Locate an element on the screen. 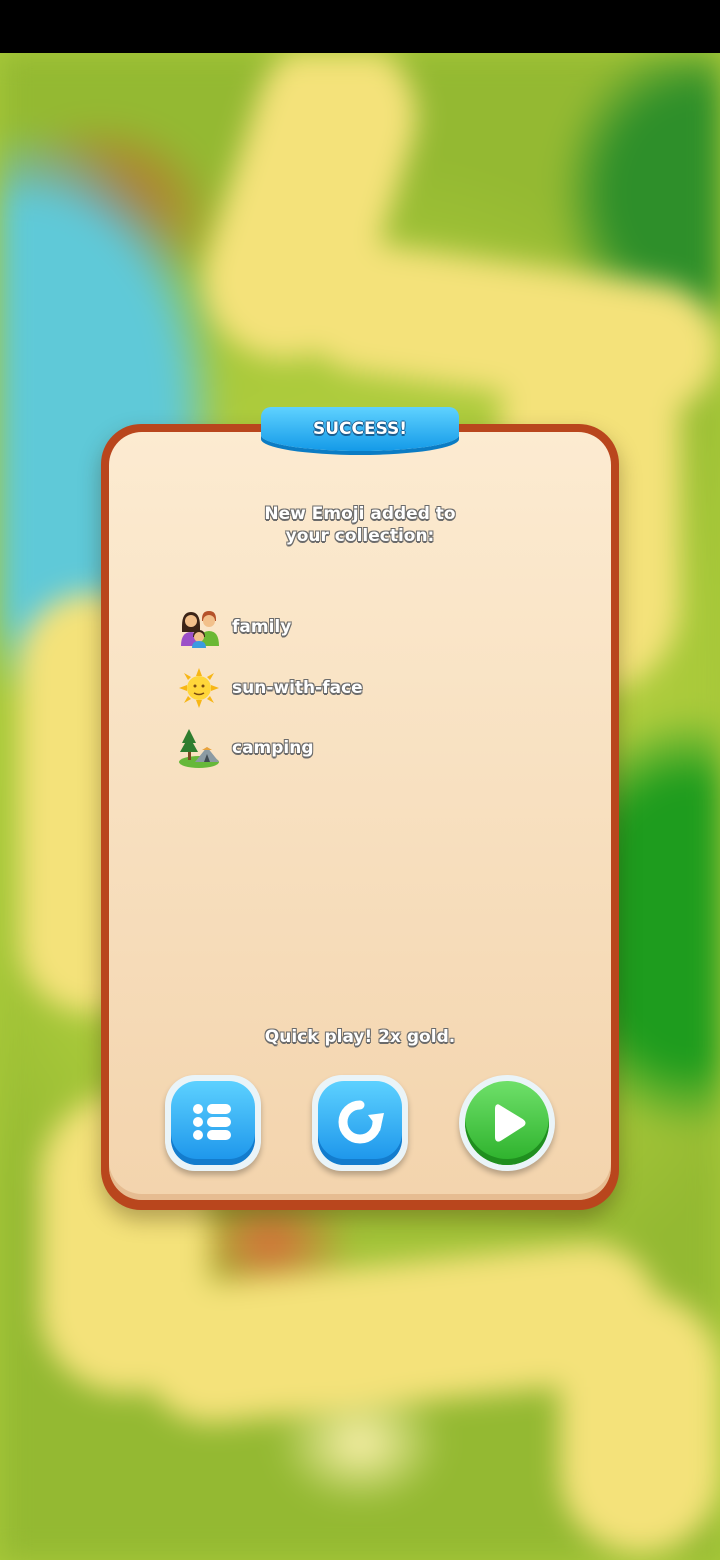 The image size is (720, 1560). emoji-label-camping: camping is located at coordinates (273, 748).